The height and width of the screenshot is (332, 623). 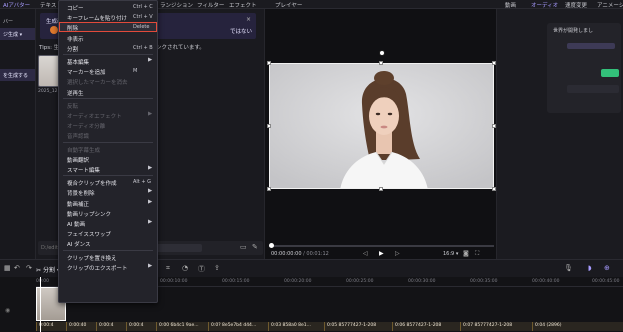 What do you see at coordinates (510, 5) in the screenshot?
I see `tab-video: 動画` at bounding box center [510, 5].